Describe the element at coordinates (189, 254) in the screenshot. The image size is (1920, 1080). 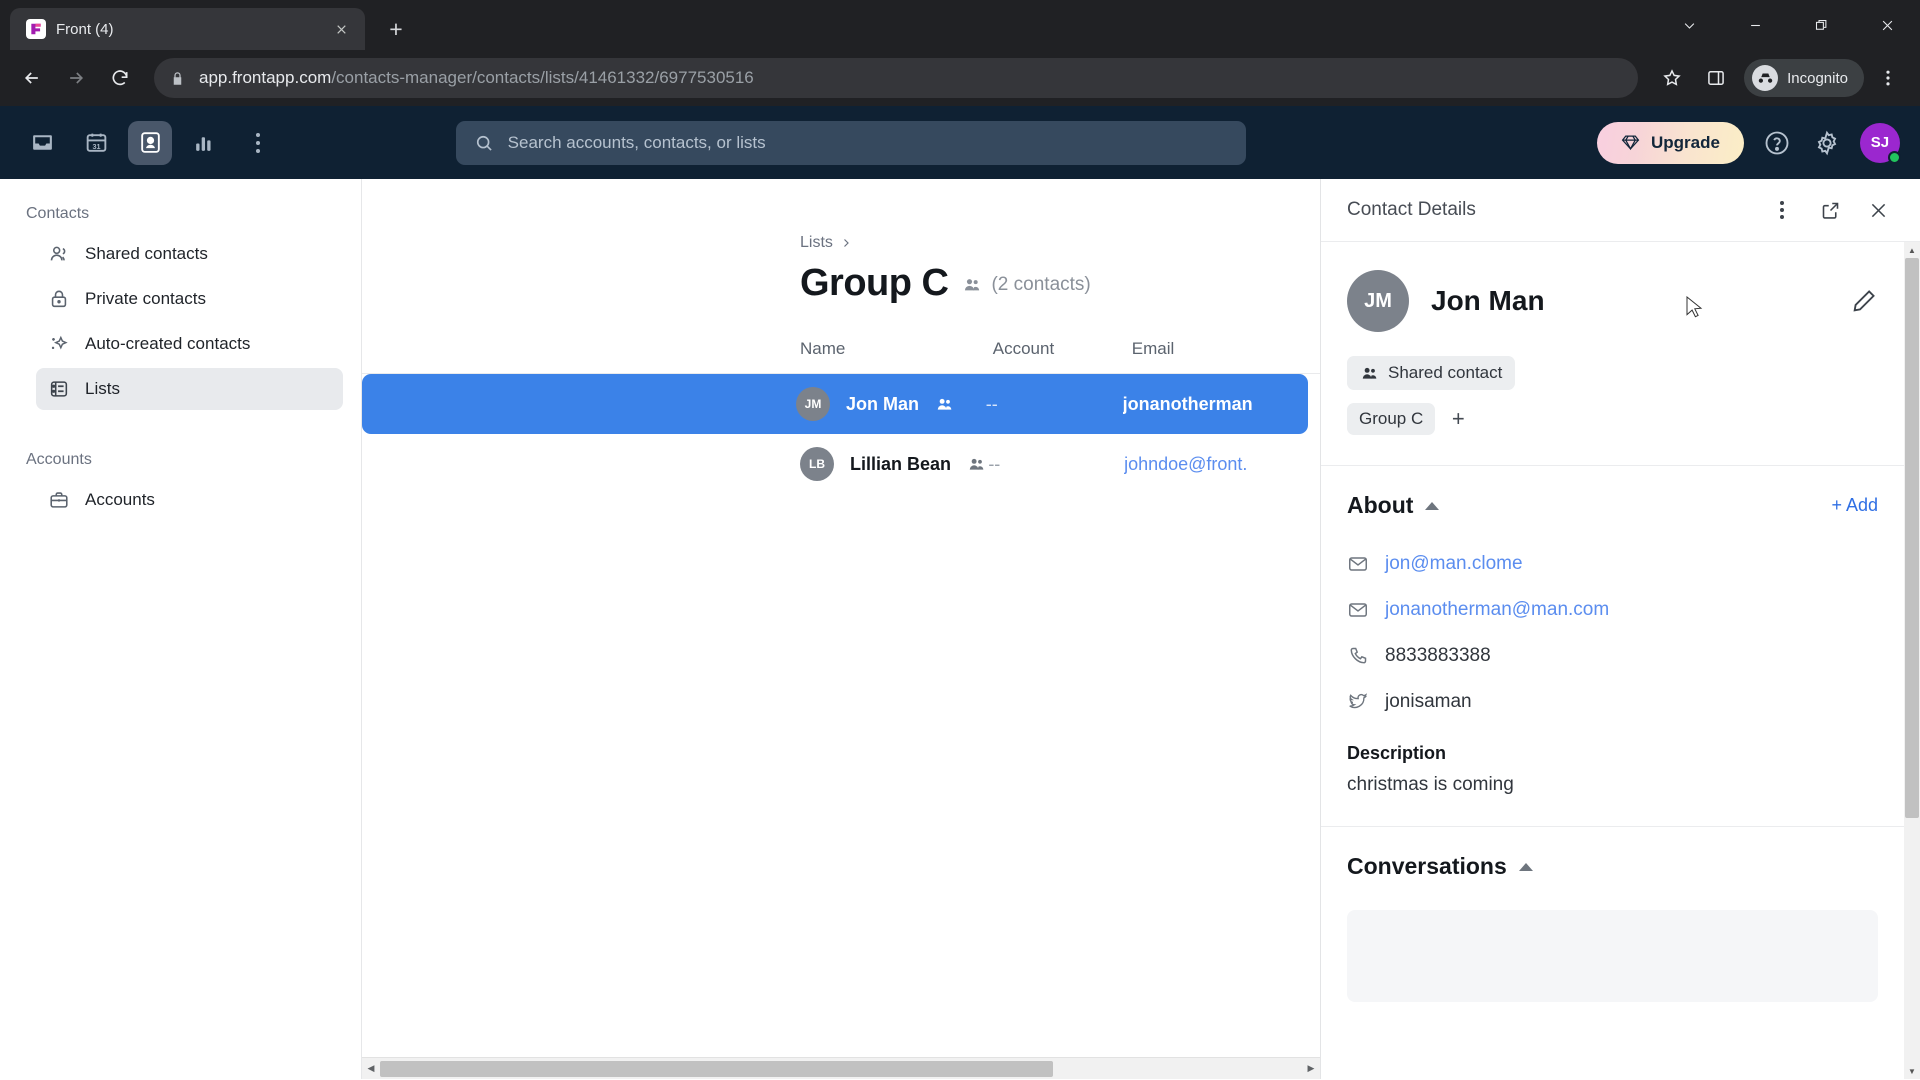
I see `sidebar-item-shared-contacts: Shared contacts` at that location.